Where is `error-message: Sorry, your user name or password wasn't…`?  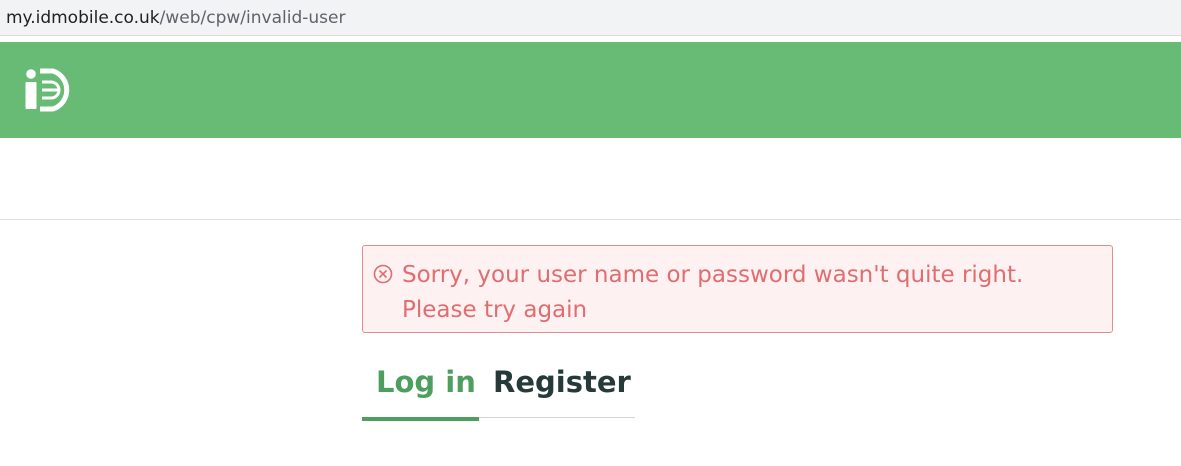 error-message: Sorry, your user name or password wasn't… is located at coordinates (752, 293).